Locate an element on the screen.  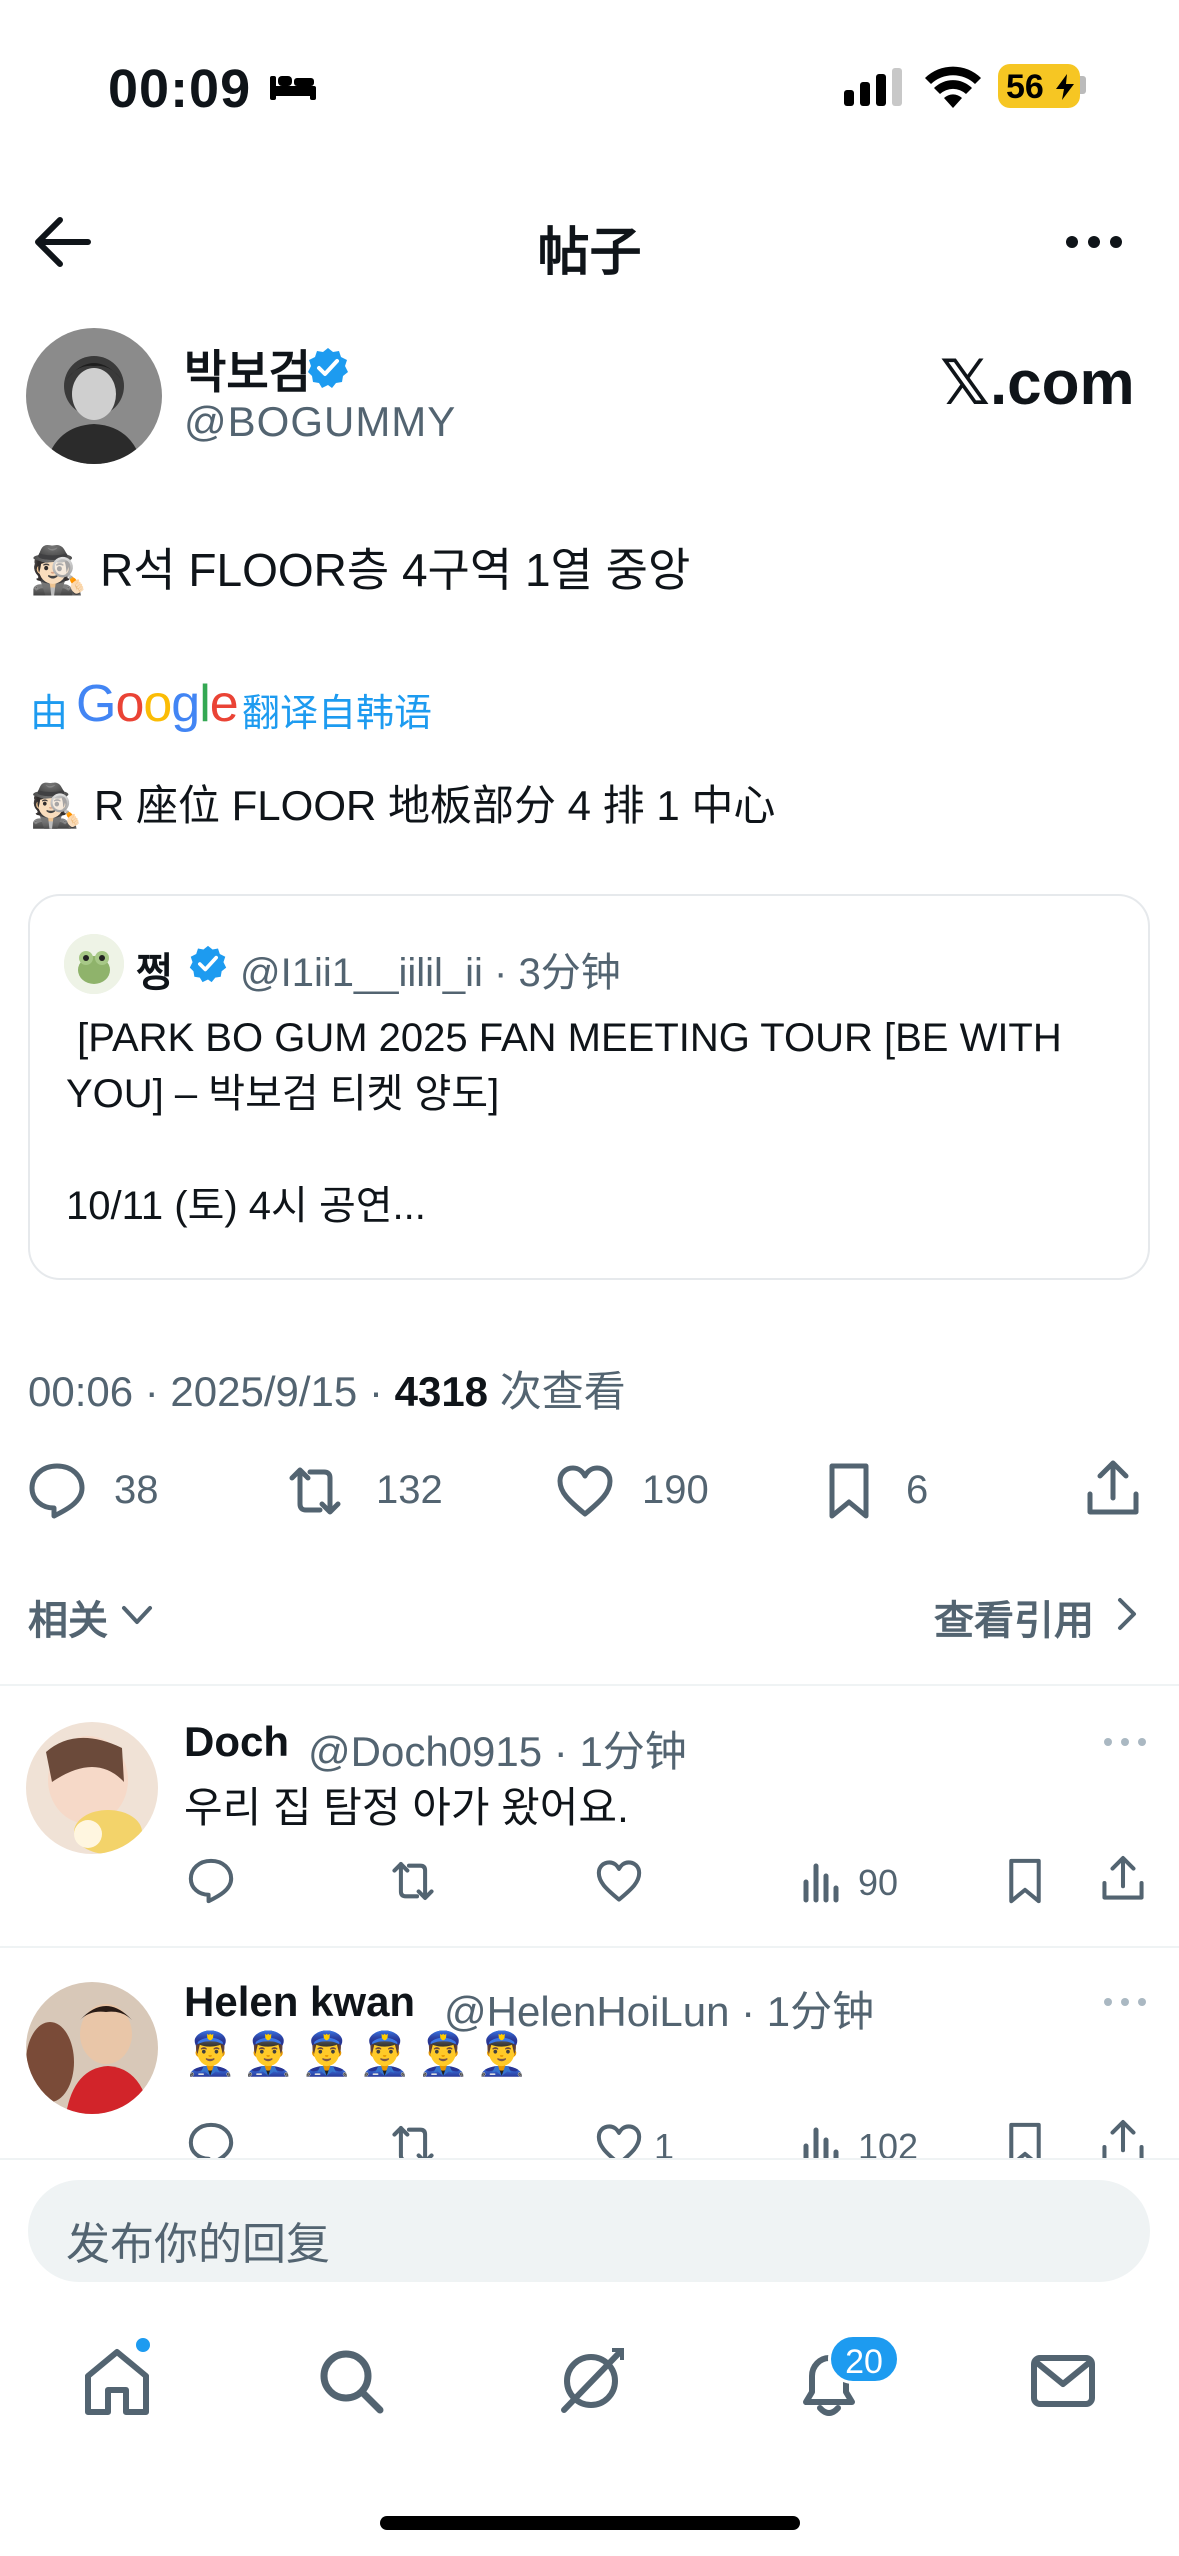
reply-like-count: 1 is located at coordinates (664, 2142).